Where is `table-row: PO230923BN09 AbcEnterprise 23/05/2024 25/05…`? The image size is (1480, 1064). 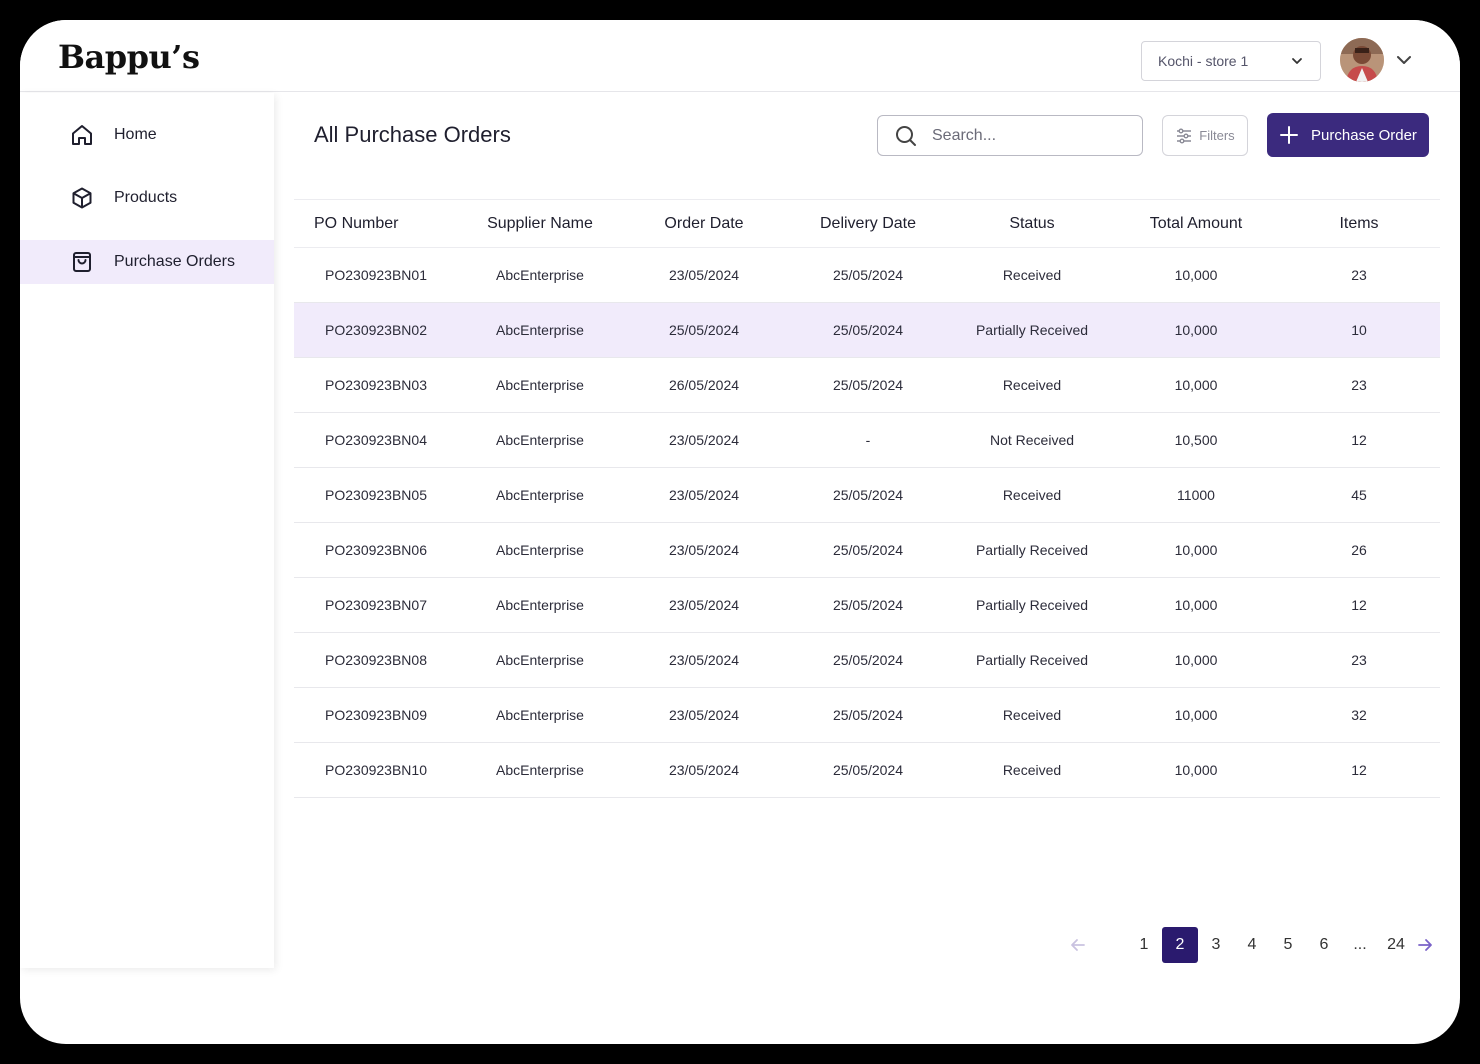
table-row: PO230923BN09 AbcEnterprise 23/05/2024 25/05… is located at coordinates (867, 715).